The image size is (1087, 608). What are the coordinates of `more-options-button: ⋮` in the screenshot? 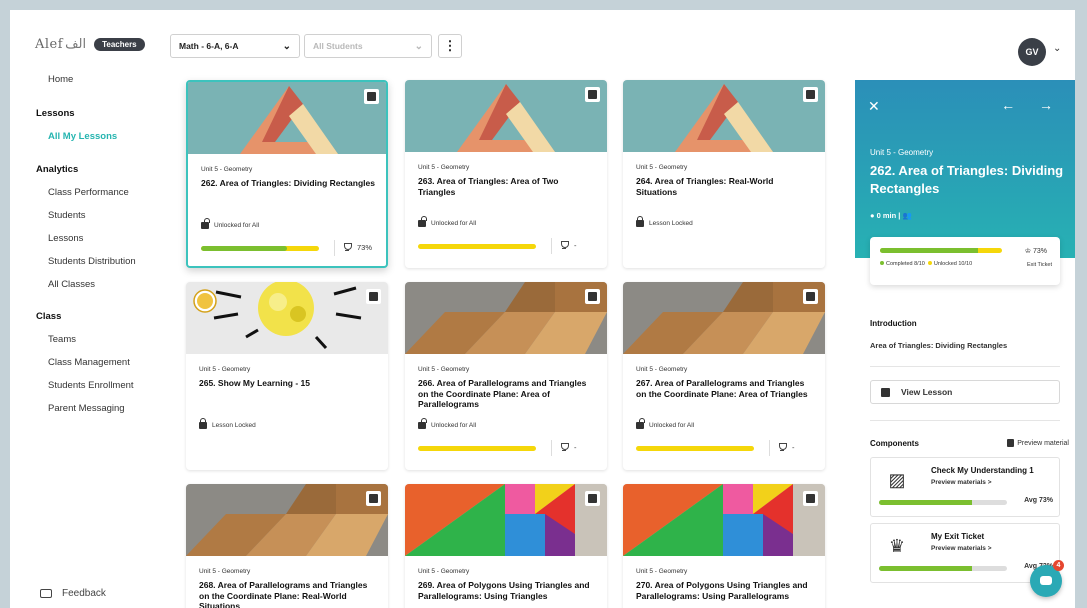 It's located at (450, 46).